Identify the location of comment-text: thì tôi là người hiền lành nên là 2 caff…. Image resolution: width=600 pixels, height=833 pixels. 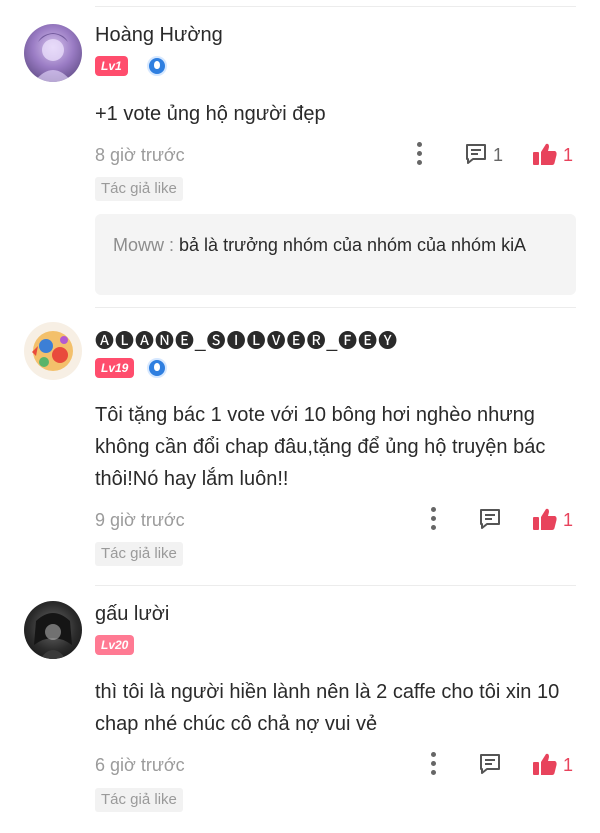
(327, 708).